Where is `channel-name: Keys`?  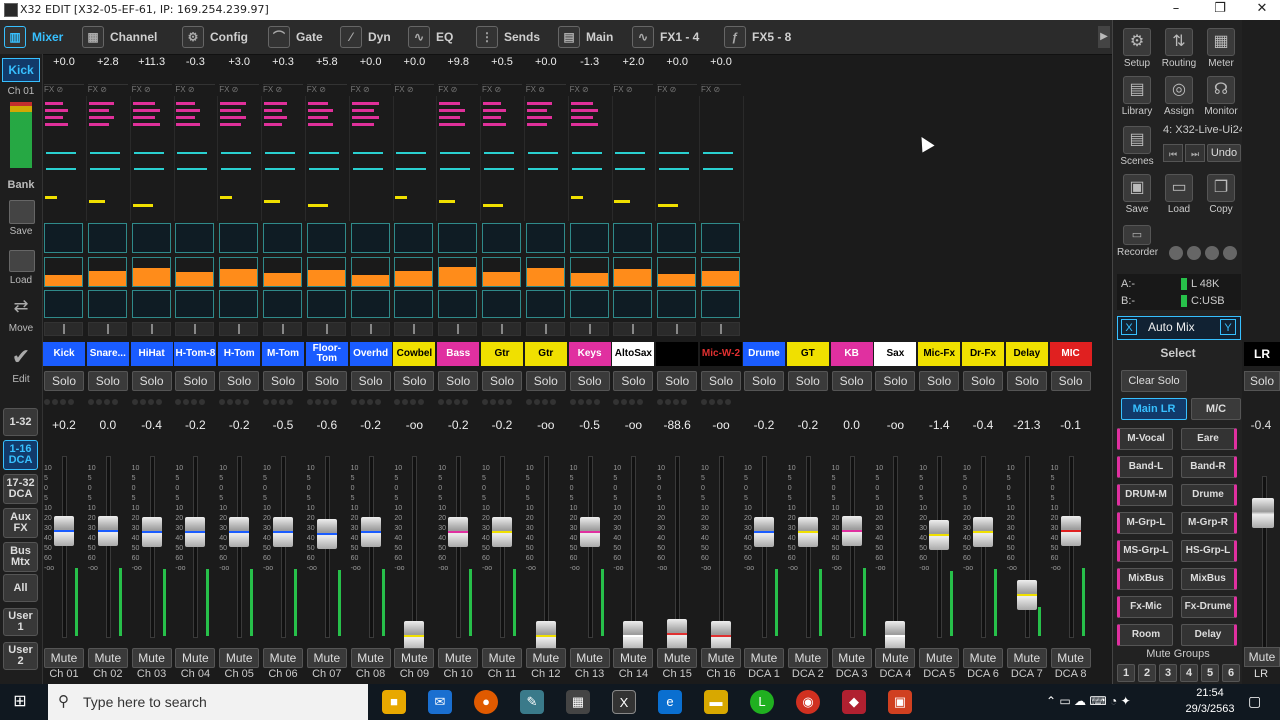
channel-name: Keys is located at coordinates (589, 354).